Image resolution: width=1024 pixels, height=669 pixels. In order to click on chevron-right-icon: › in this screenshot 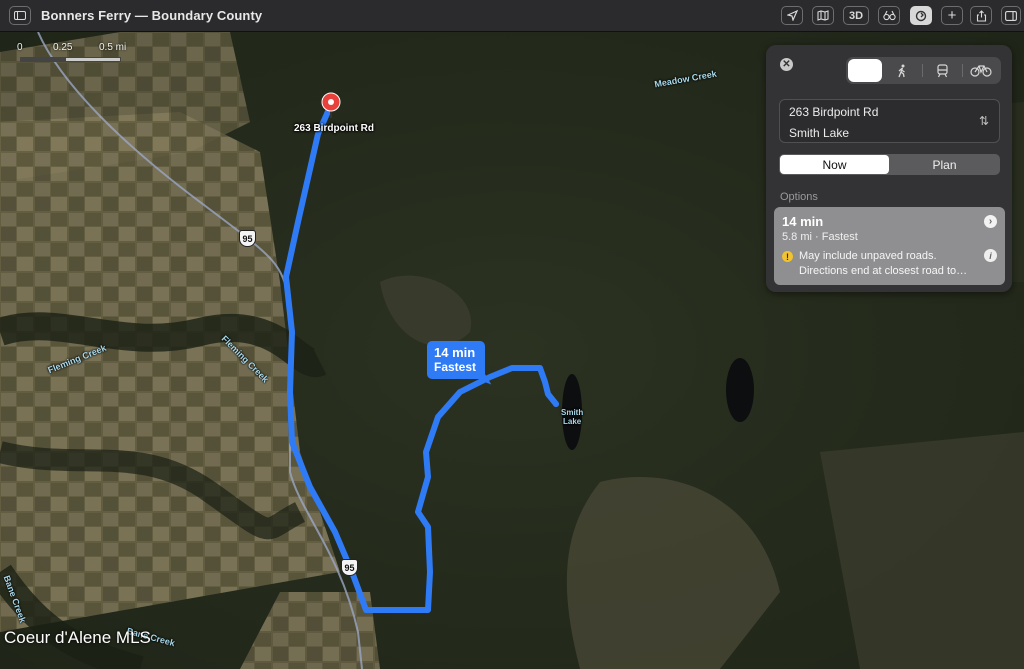, I will do `click(990, 221)`.